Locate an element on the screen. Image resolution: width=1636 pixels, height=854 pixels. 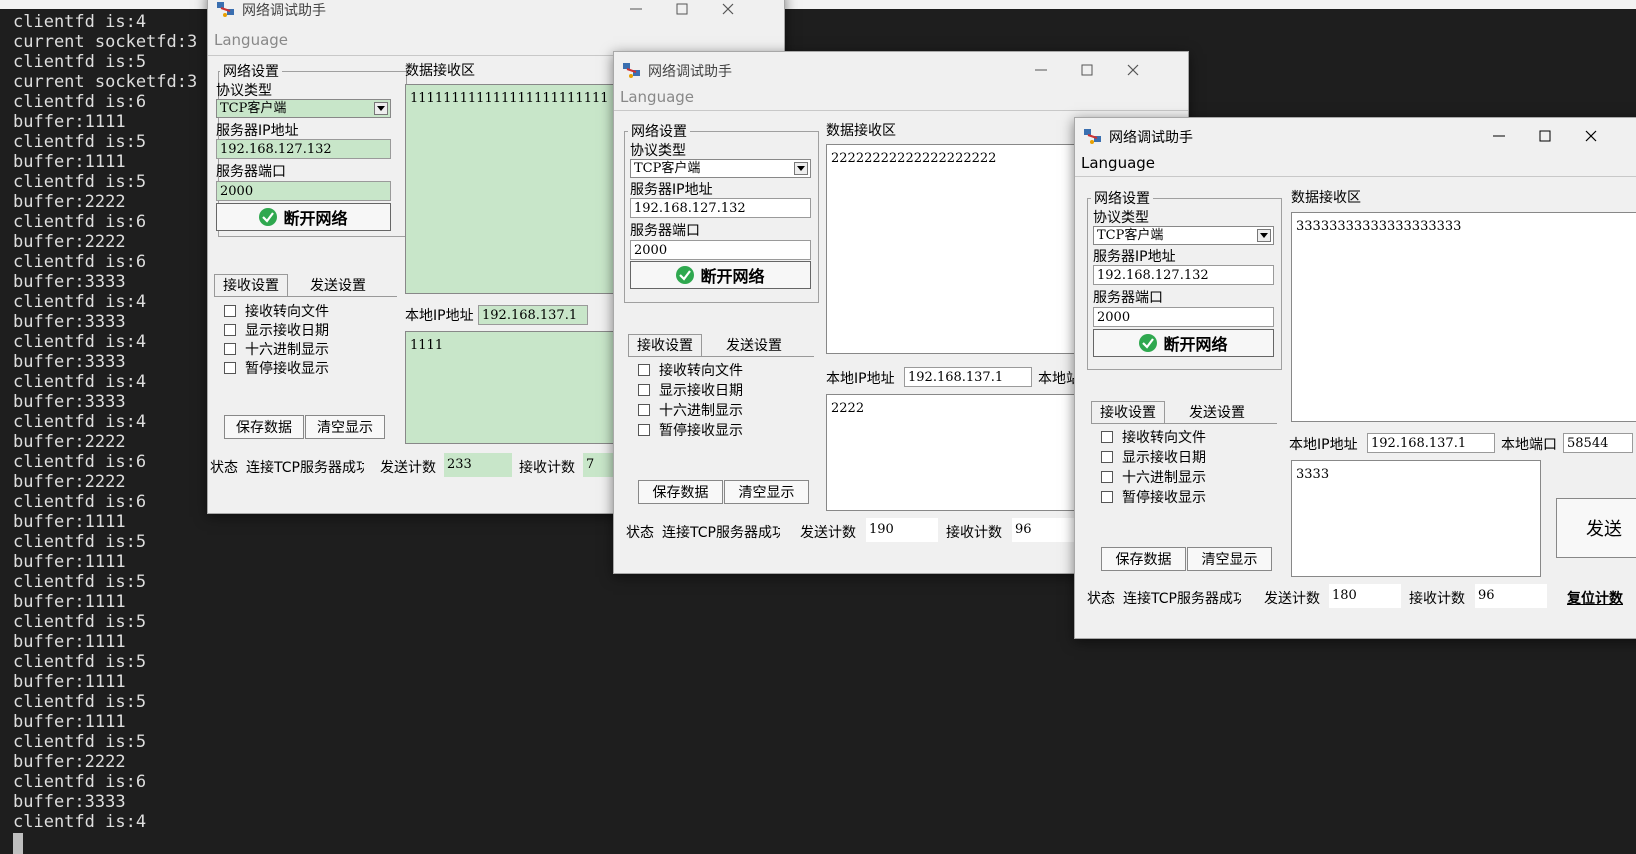
connected-check-icon is located at coordinates (1148, 343).